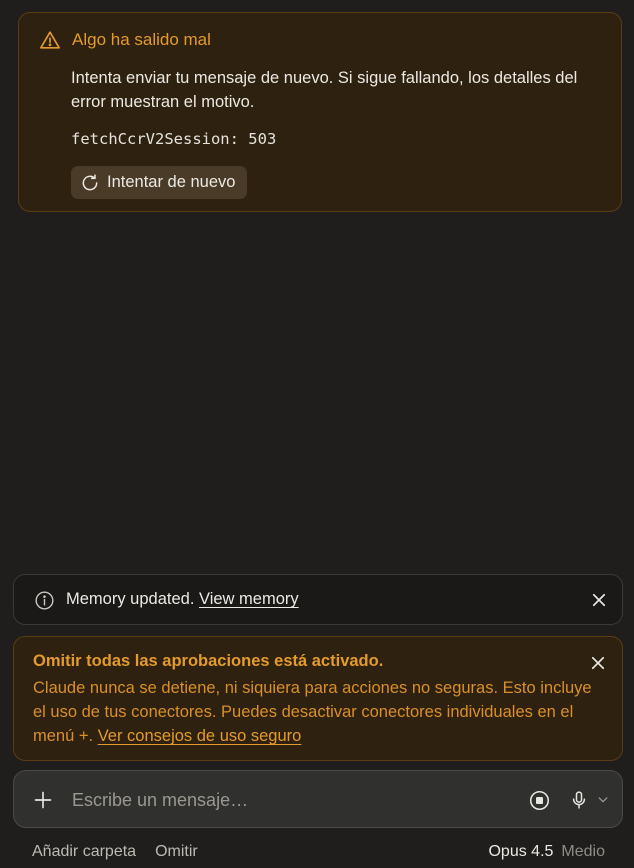  Describe the element at coordinates (603, 800) in the screenshot. I see `chevron-down-icon` at that location.